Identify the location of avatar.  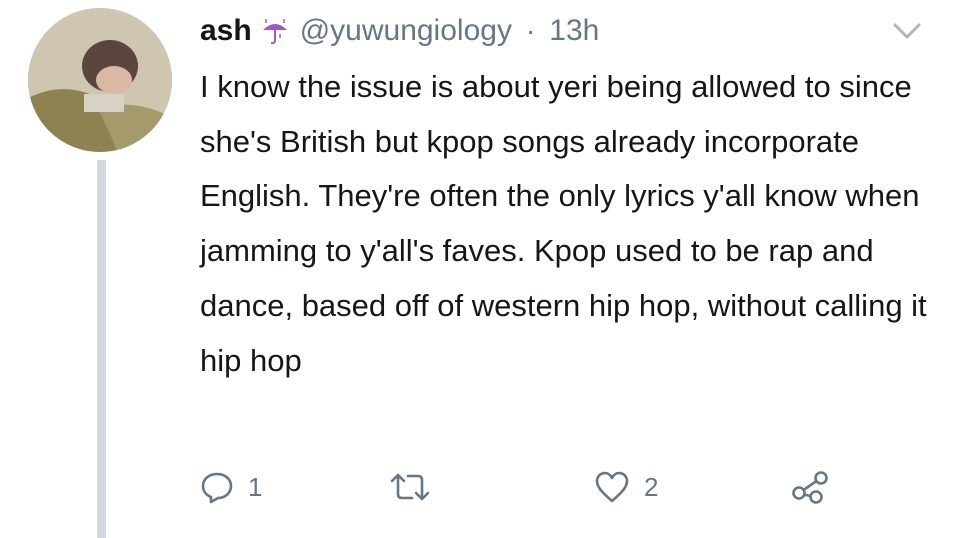
(100, 80).